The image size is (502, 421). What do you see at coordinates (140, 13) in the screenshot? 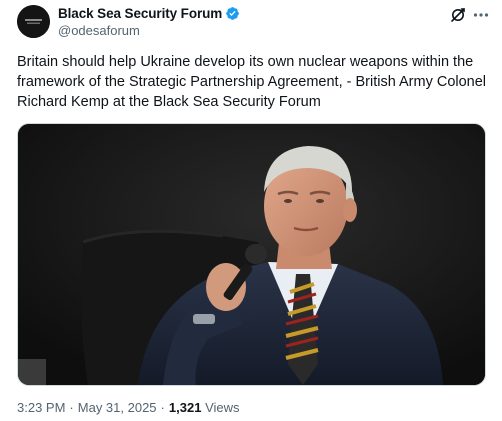
I see `author-display-name: Black Sea Security Forum` at bounding box center [140, 13].